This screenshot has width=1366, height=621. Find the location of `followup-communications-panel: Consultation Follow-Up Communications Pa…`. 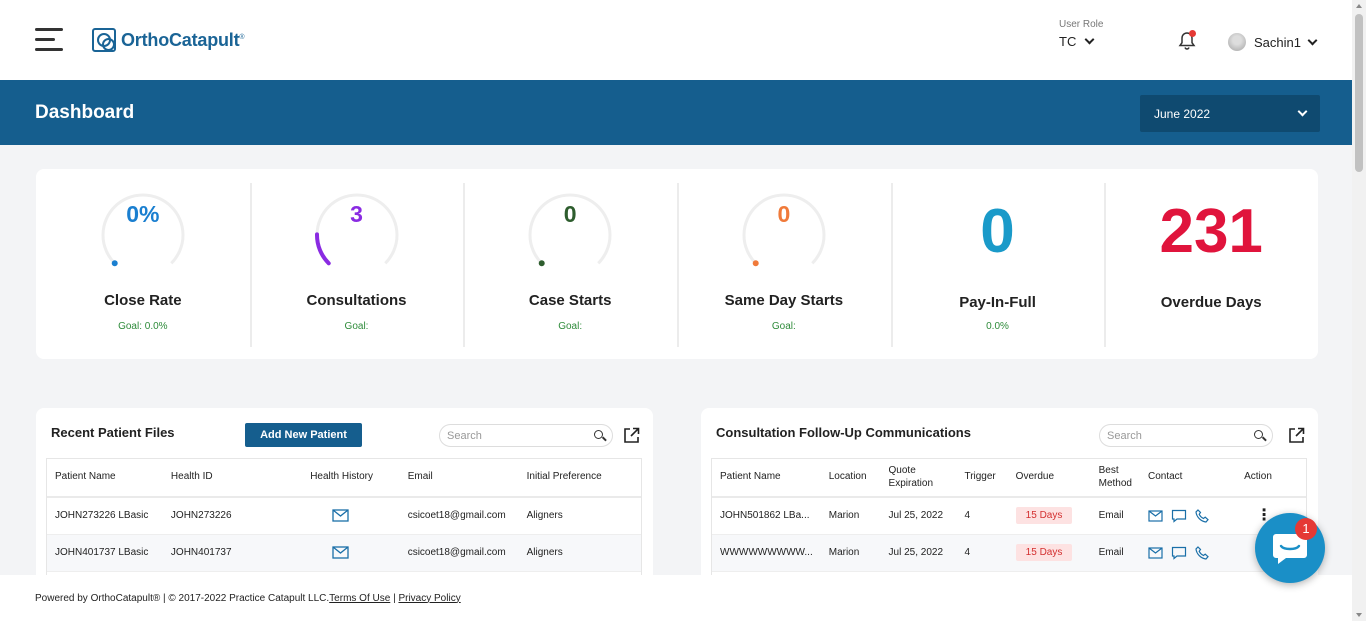

followup-communications-panel: Consultation Follow-Up Communications Pa… is located at coordinates (1009, 503).